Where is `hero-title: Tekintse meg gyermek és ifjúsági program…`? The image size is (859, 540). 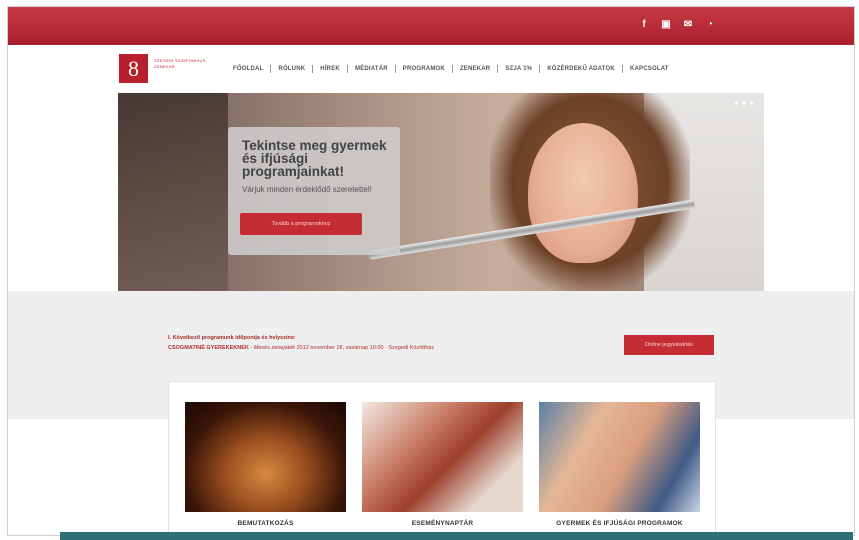
hero-title: Tekintse meg gyermek és ifjúsági program… is located at coordinates (314, 158).